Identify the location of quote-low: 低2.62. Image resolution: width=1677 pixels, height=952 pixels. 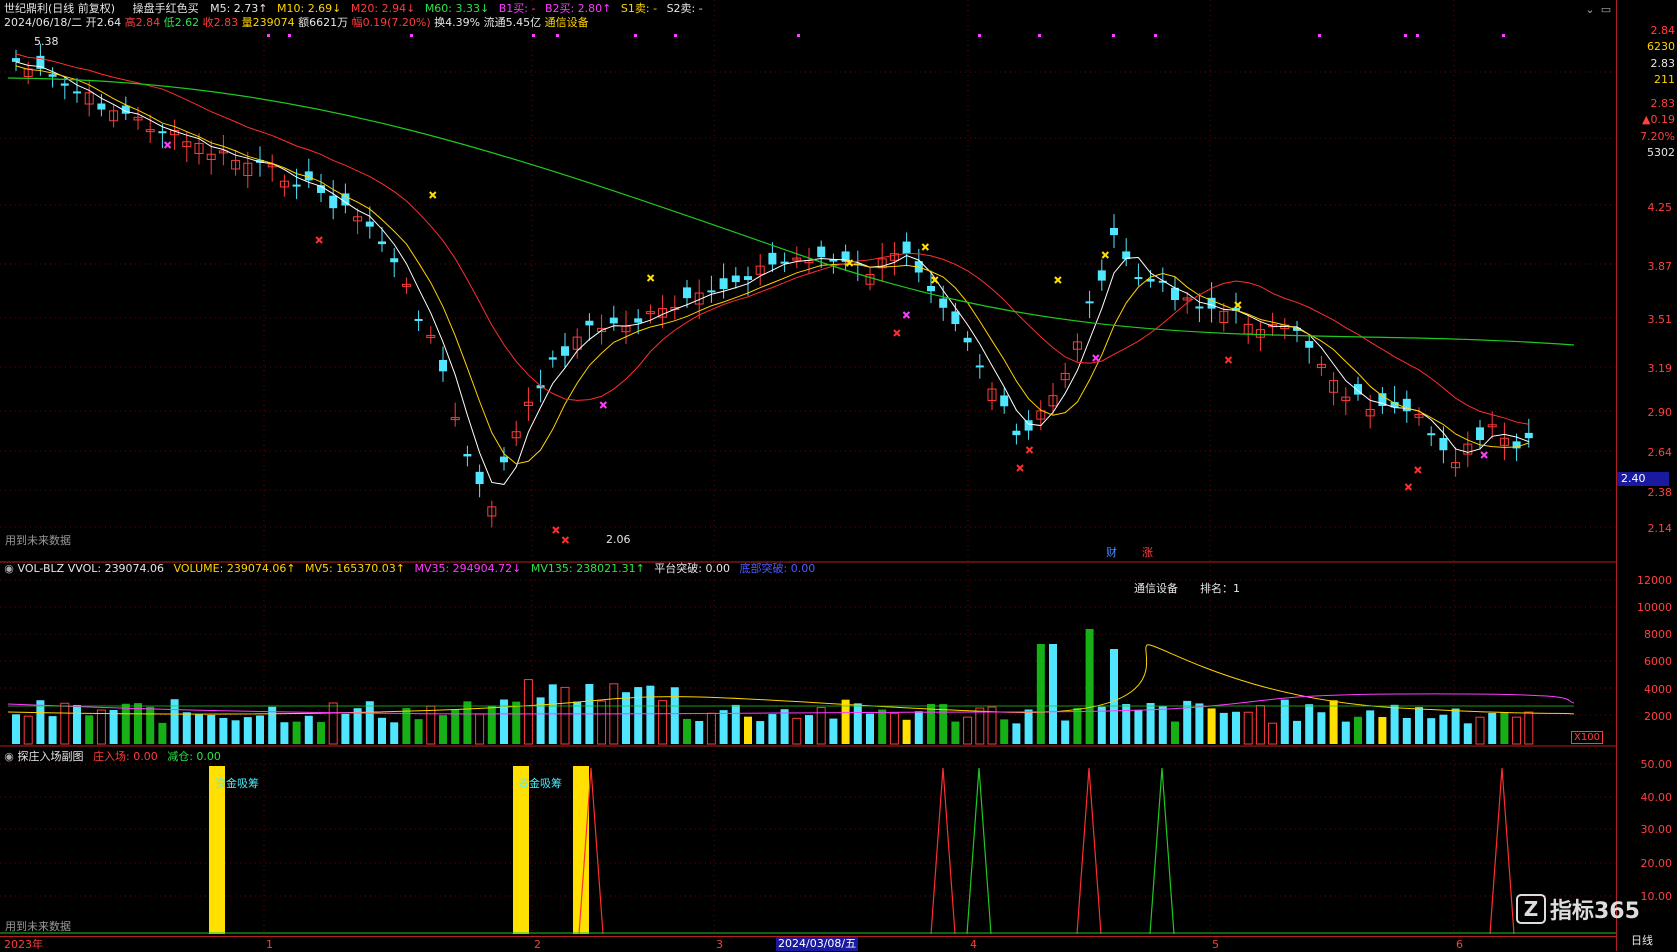
(181, 22).